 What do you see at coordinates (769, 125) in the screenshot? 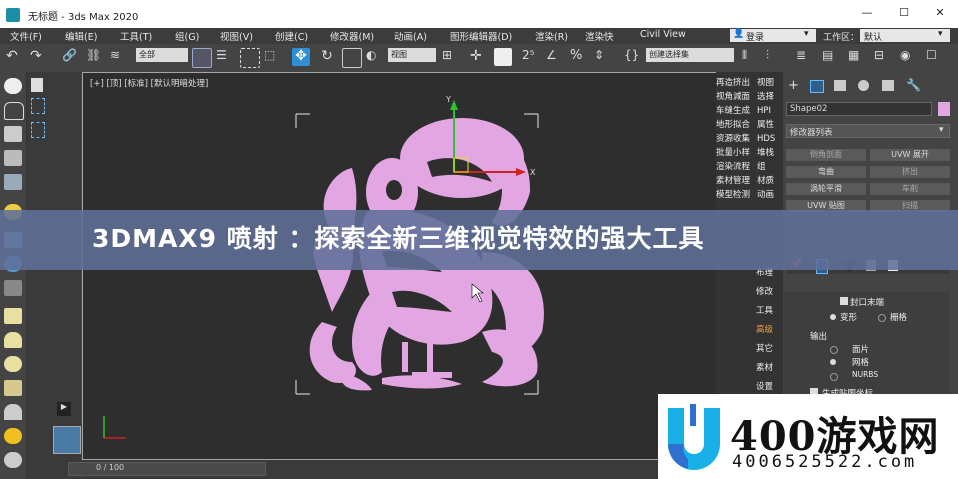
I see `plugin-item: 属性` at bounding box center [769, 125].